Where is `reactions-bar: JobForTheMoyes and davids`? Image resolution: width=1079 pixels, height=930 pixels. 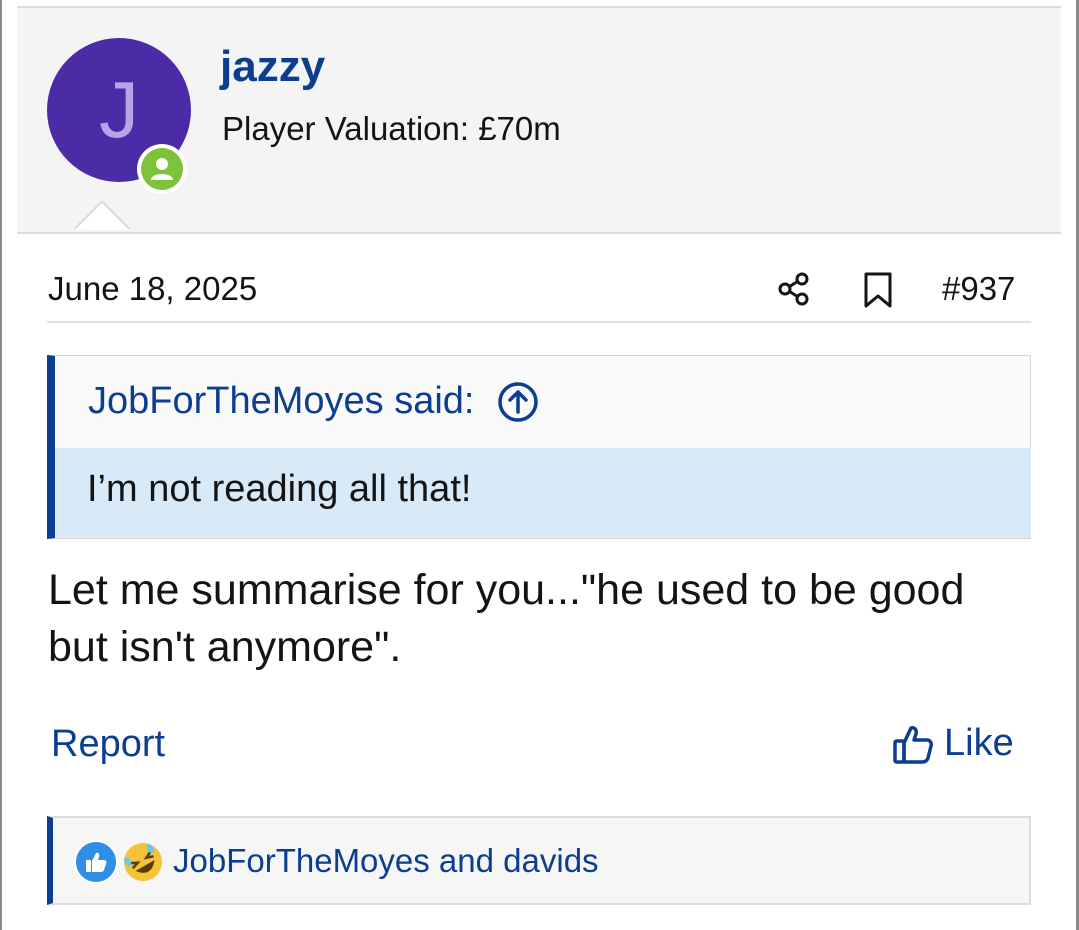
reactions-bar: JobForTheMoyes and davids is located at coordinates (539, 860).